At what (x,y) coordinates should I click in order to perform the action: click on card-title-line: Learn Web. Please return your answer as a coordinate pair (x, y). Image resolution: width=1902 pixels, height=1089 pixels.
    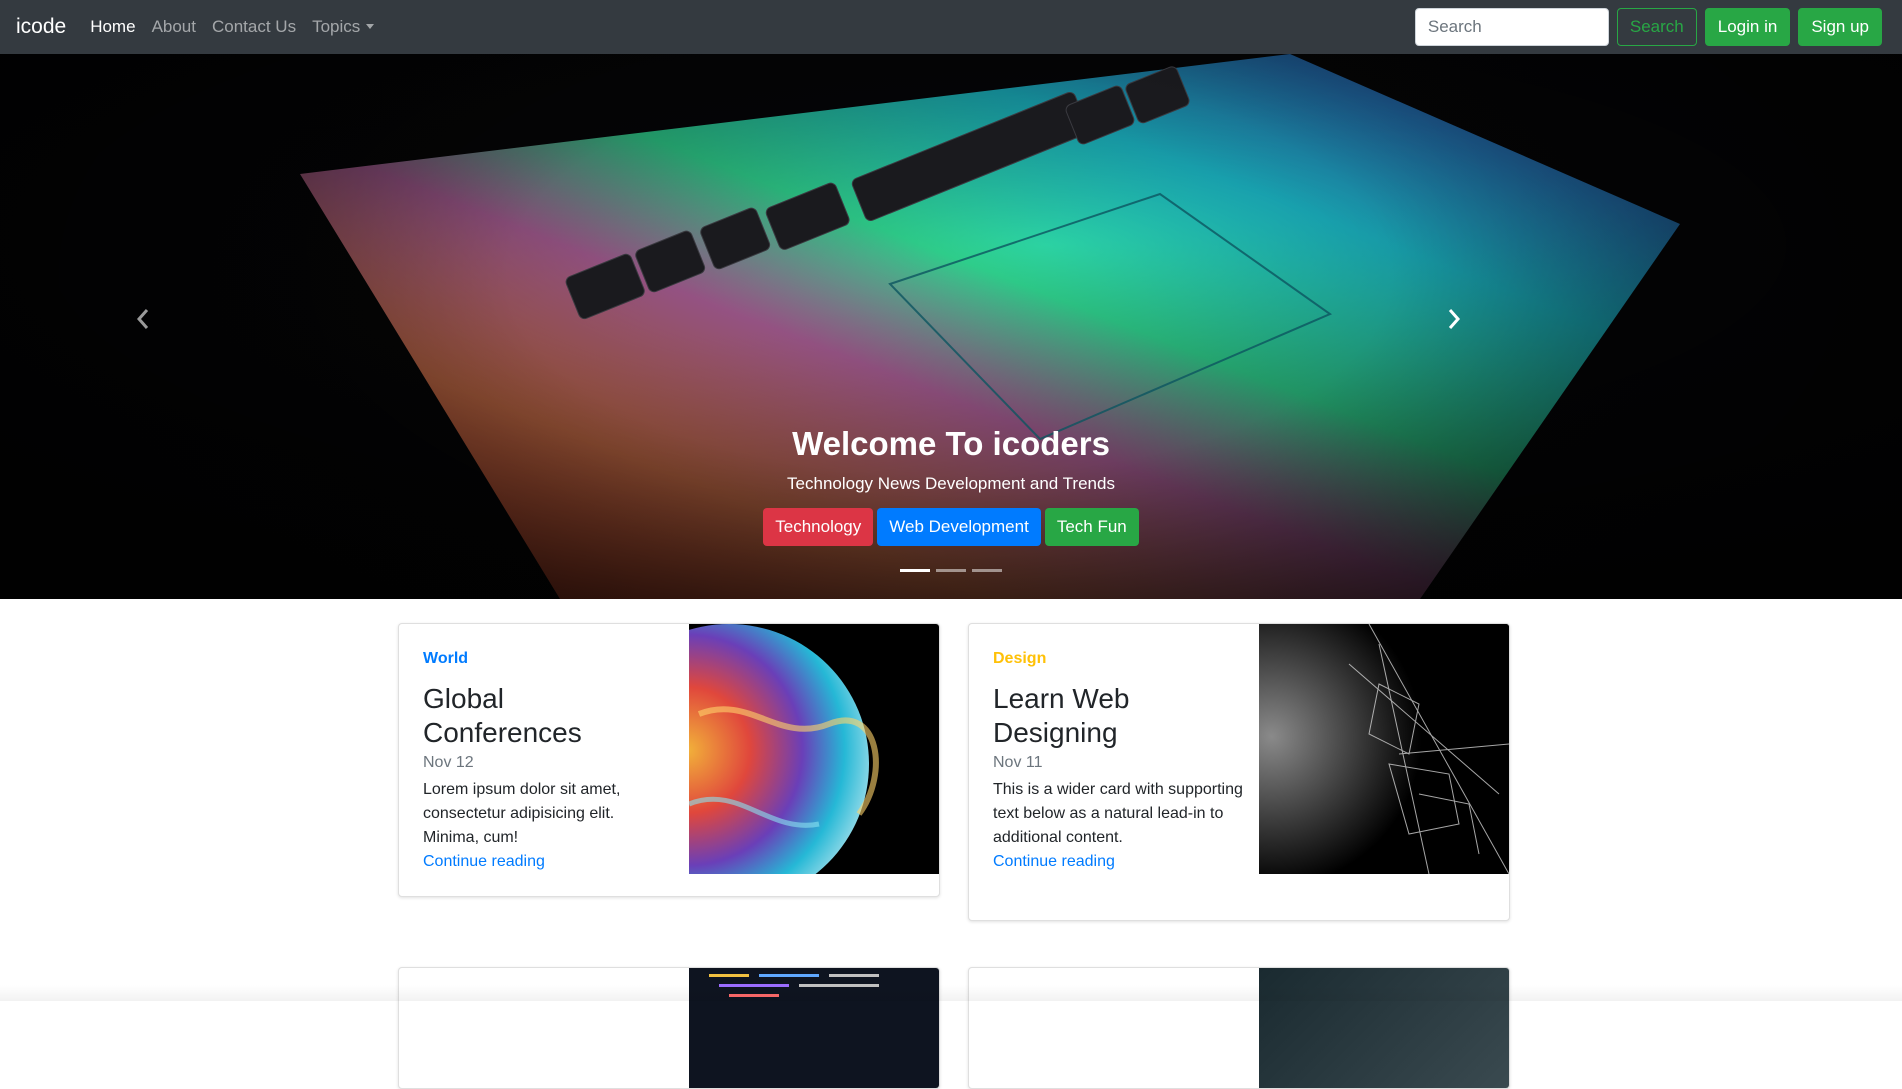
    Looking at the image, I should click on (1061, 698).